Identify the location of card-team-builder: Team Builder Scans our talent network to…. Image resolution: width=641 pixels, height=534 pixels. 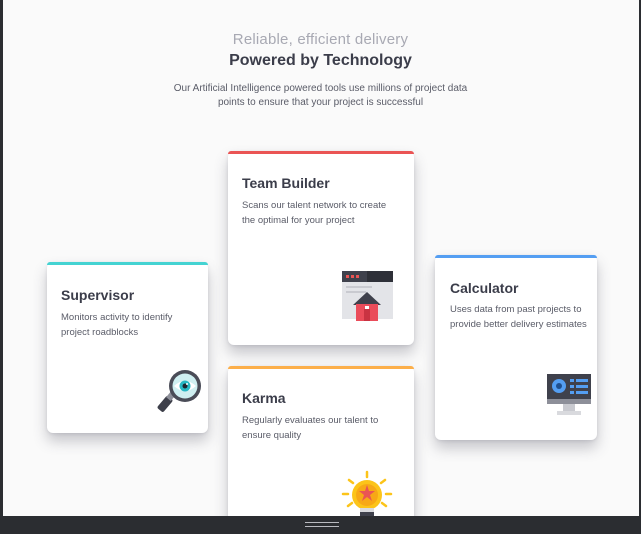
(321, 248).